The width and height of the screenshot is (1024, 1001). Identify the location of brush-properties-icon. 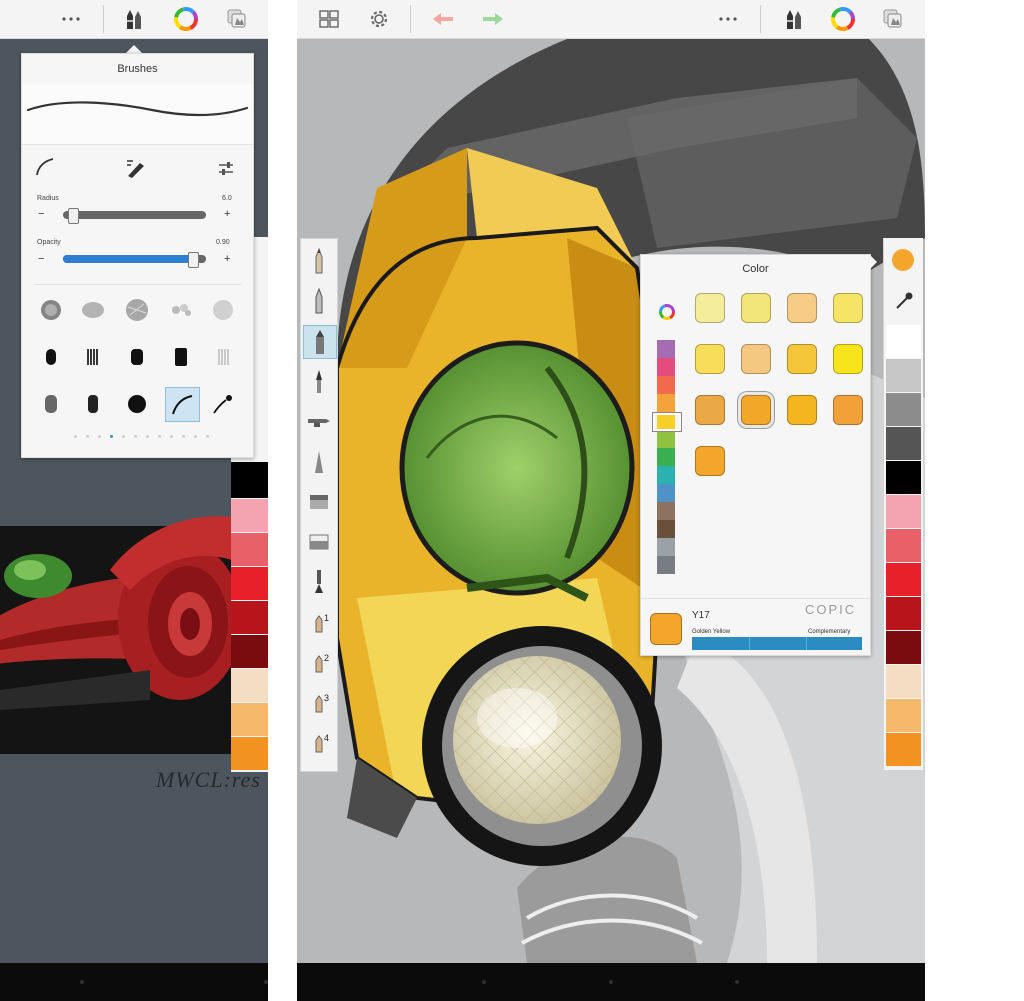
(226, 171).